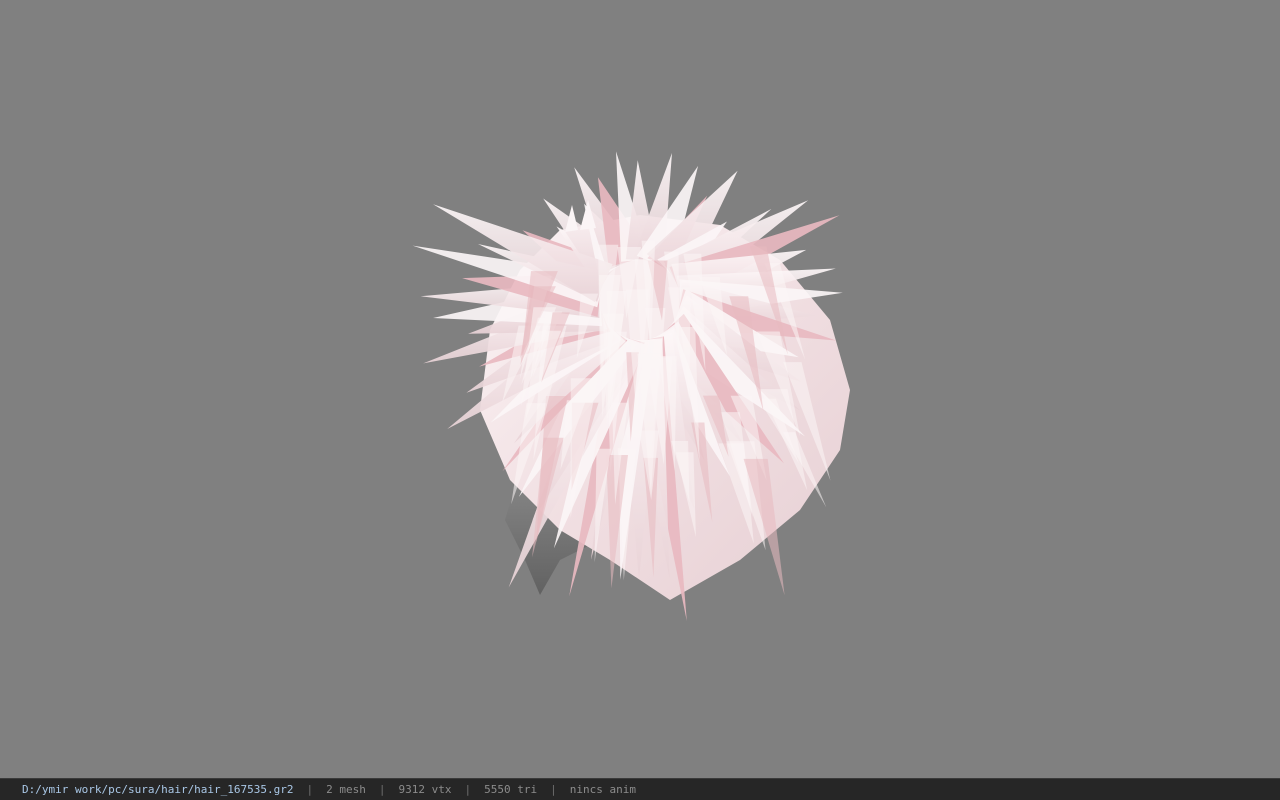 Image resolution: width=1280 pixels, height=800 pixels. Describe the element at coordinates (425, 789) in the screenshot. I see `vertex-count: 9312 vtx` at that location.